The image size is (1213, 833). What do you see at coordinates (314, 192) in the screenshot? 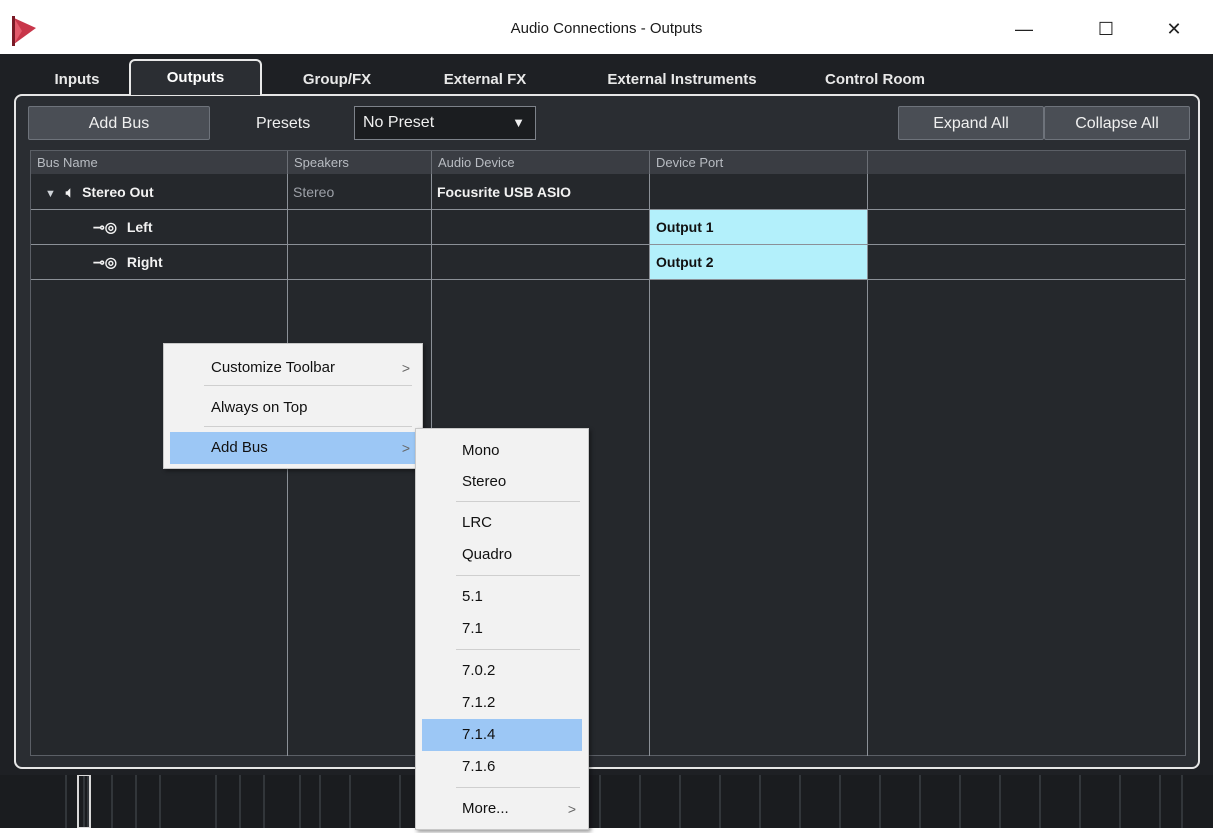
I see `speakers-cell: Stereo` at bounding box center [314, 192].